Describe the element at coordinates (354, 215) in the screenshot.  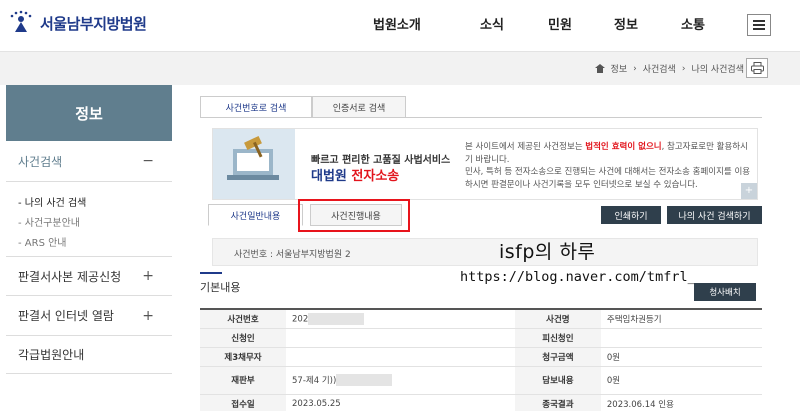
I see `highlight-box` at that location.